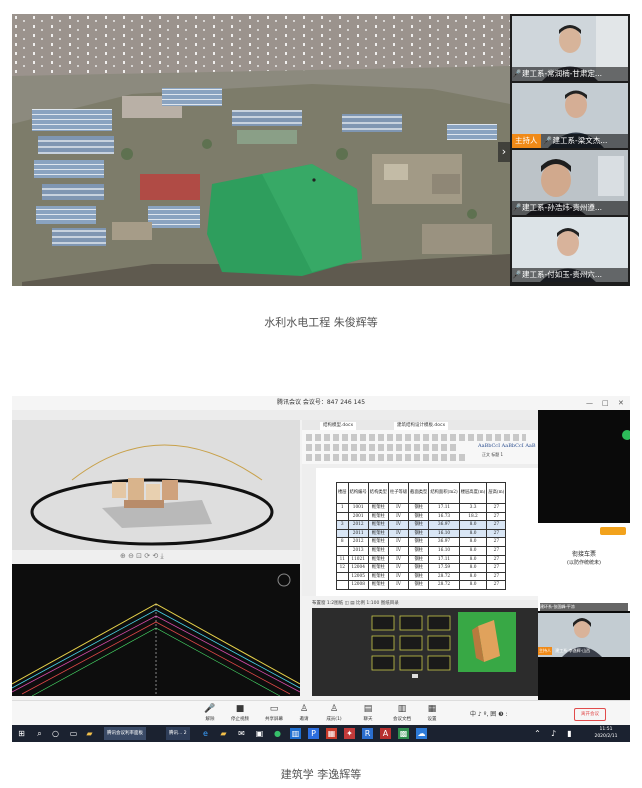 The image size is (642, 788). I want to click on render-tools-icons: ⊕ ⊖ ⊡ ⟳ ⟲ ⤓, so click(142, 556).